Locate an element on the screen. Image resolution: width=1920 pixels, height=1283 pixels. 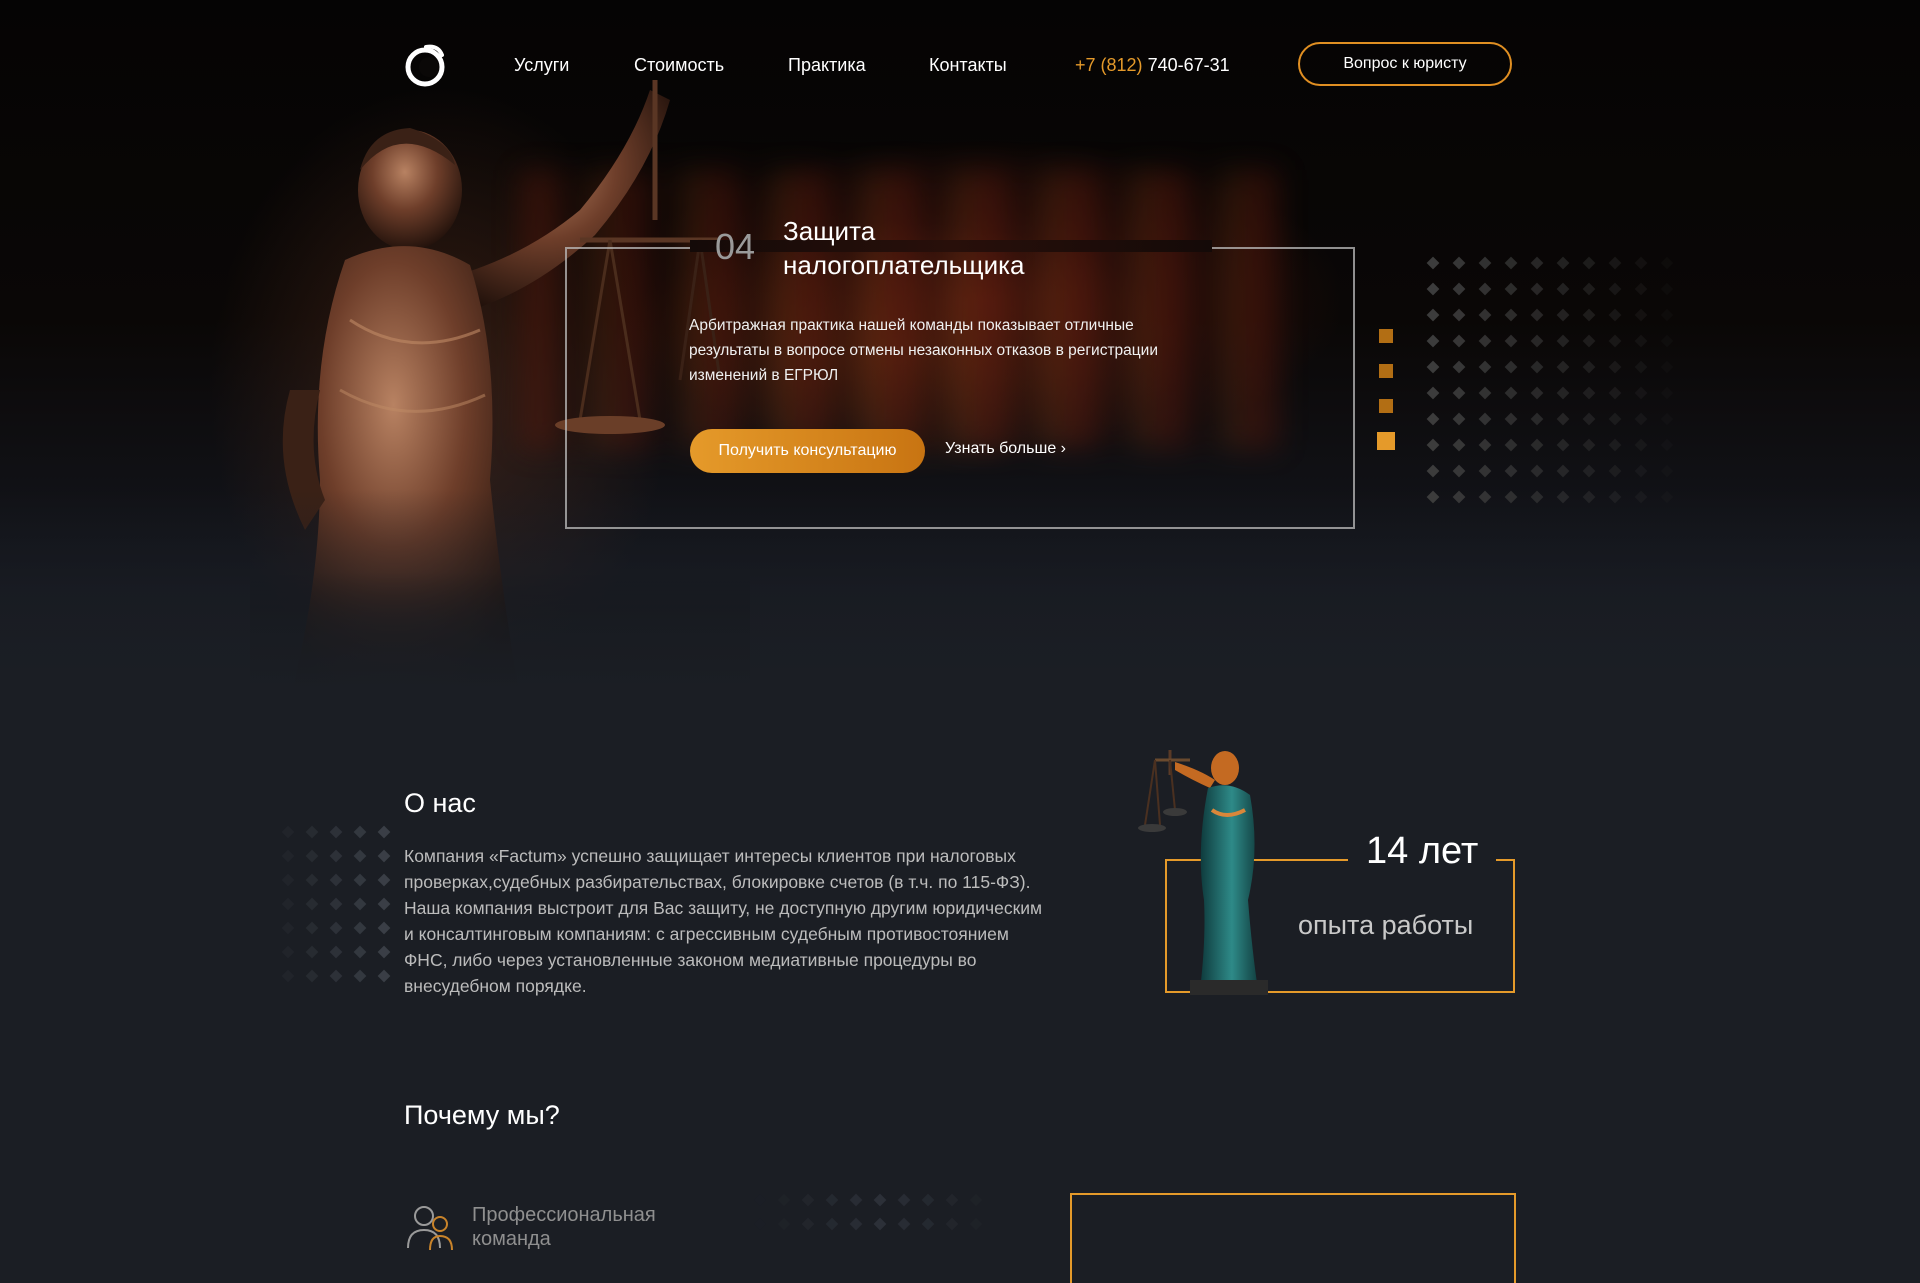
themis-statuette-image is located at coordinates (1203, 872).